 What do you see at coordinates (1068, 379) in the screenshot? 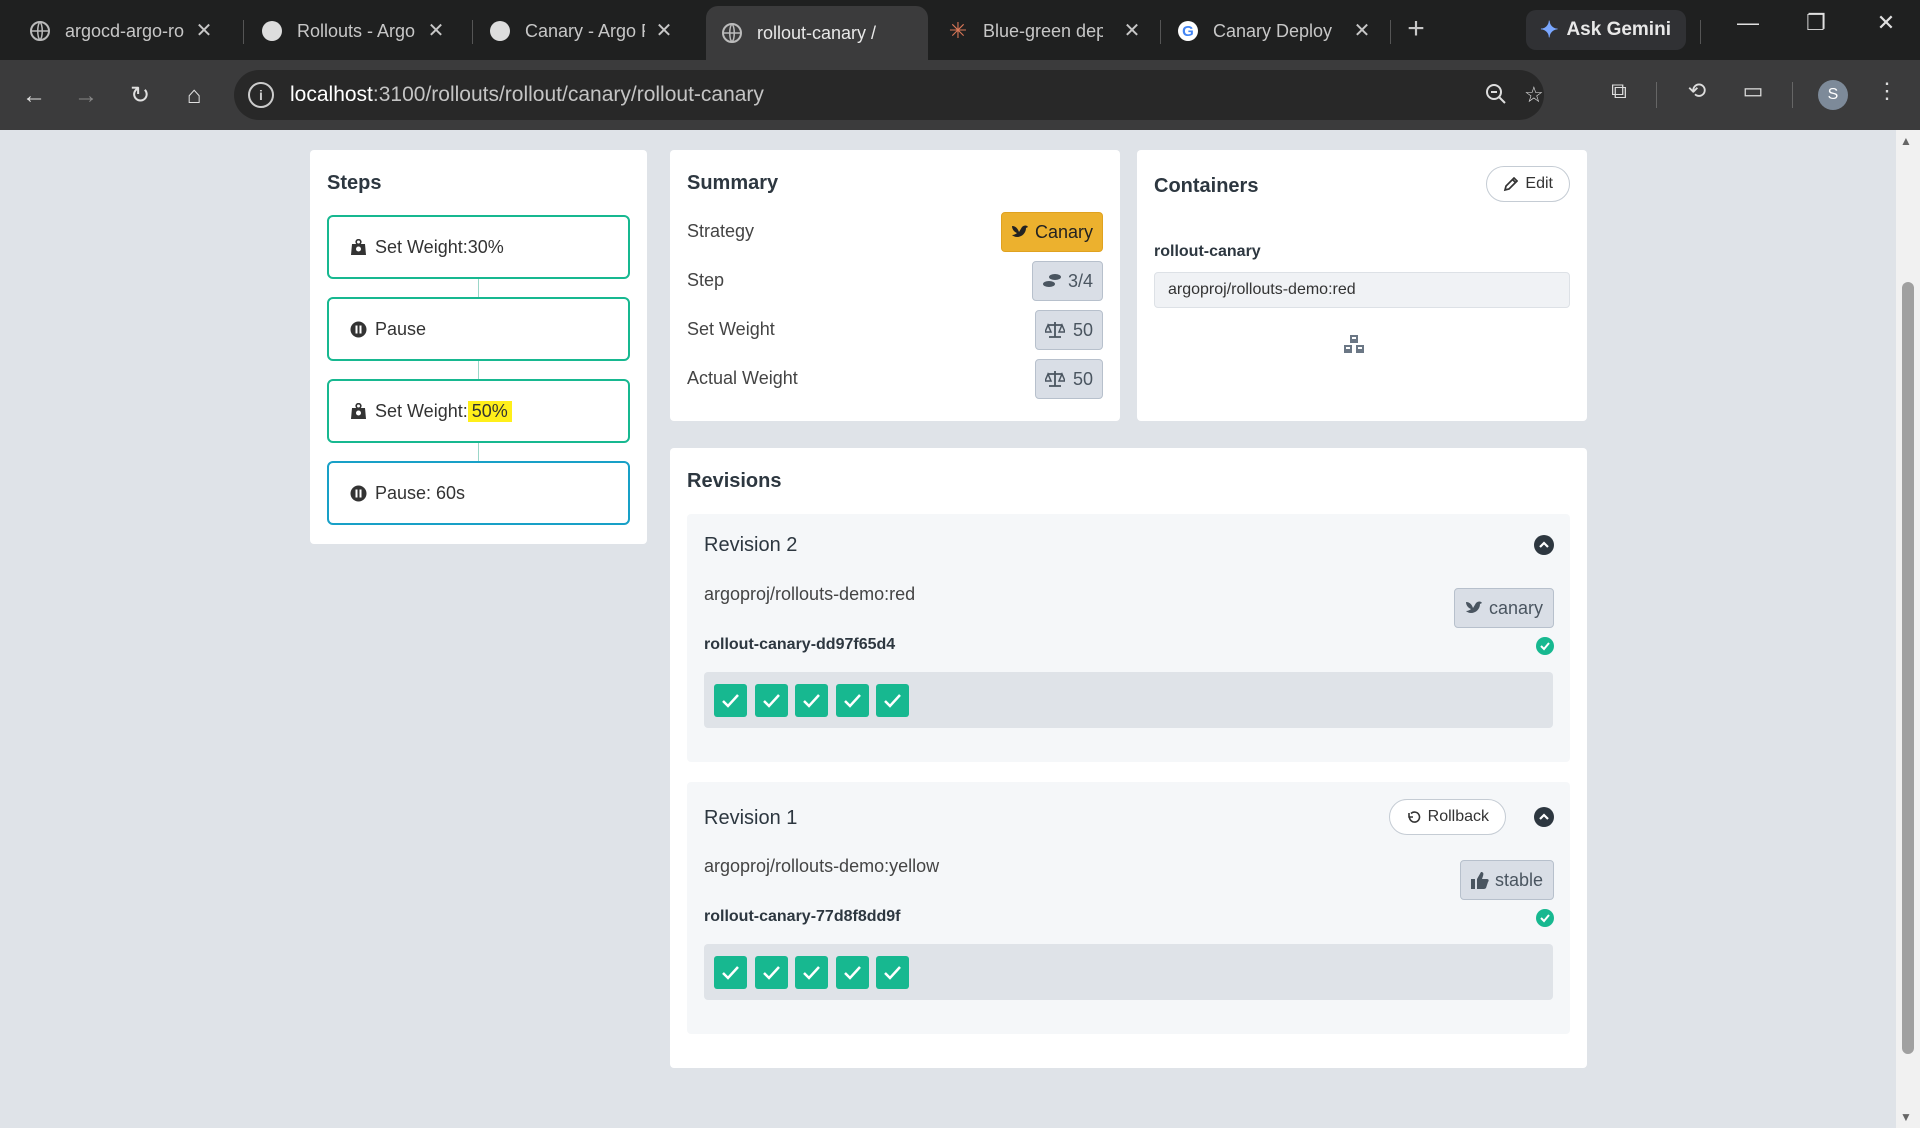
I see `actual-weight-badge: 50` at bounding box center [1068, 379].